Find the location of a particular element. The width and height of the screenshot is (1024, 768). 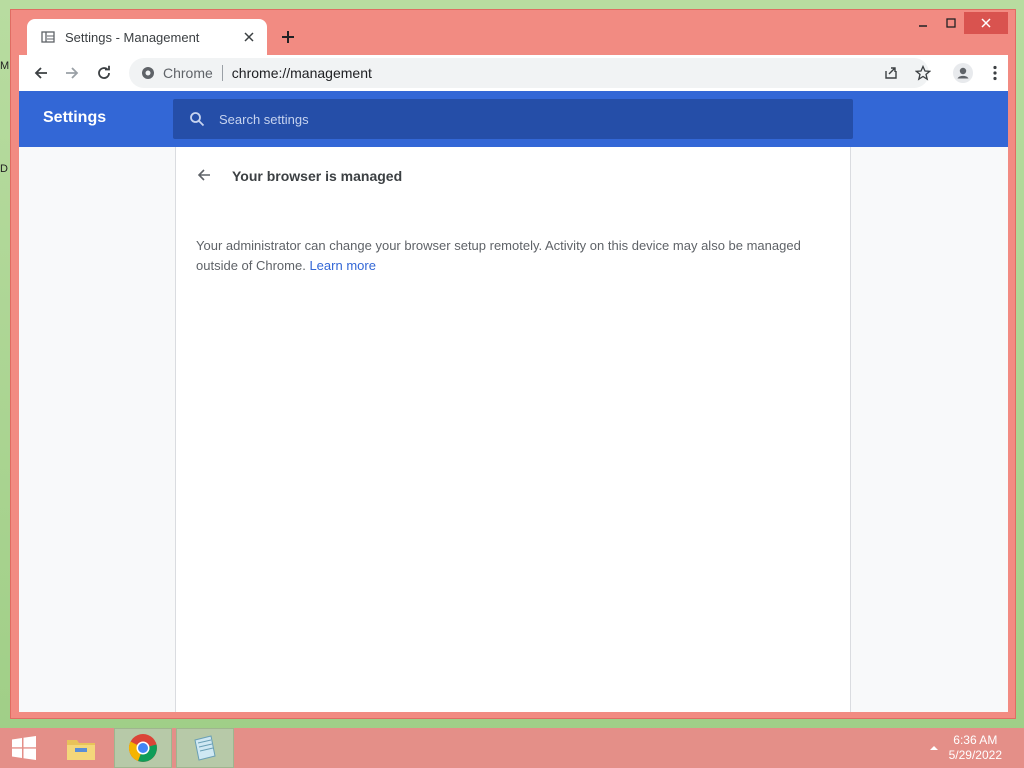

notepad-taskbar-icon is located at coordinates (205, 748).